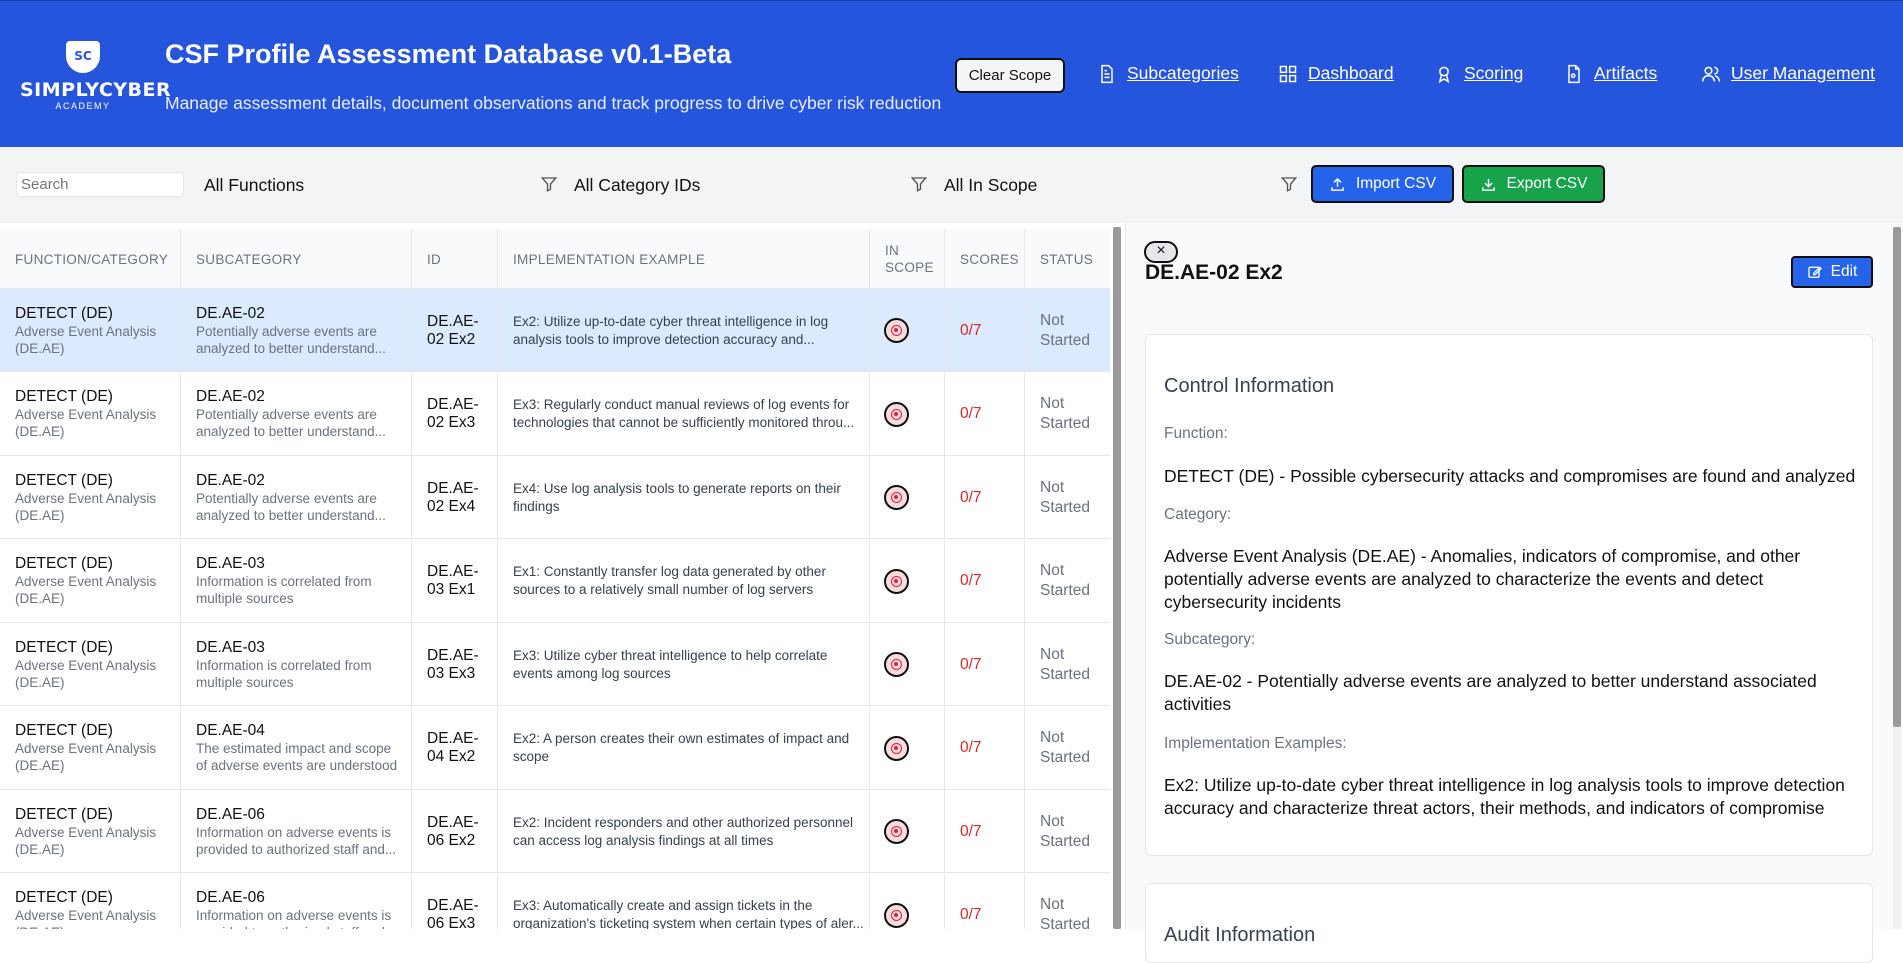 The image size is (1903, 963). Describe the element at coordinates (380, 185) in the screenshot. I see `function-filter-select: All Functions` at that location.